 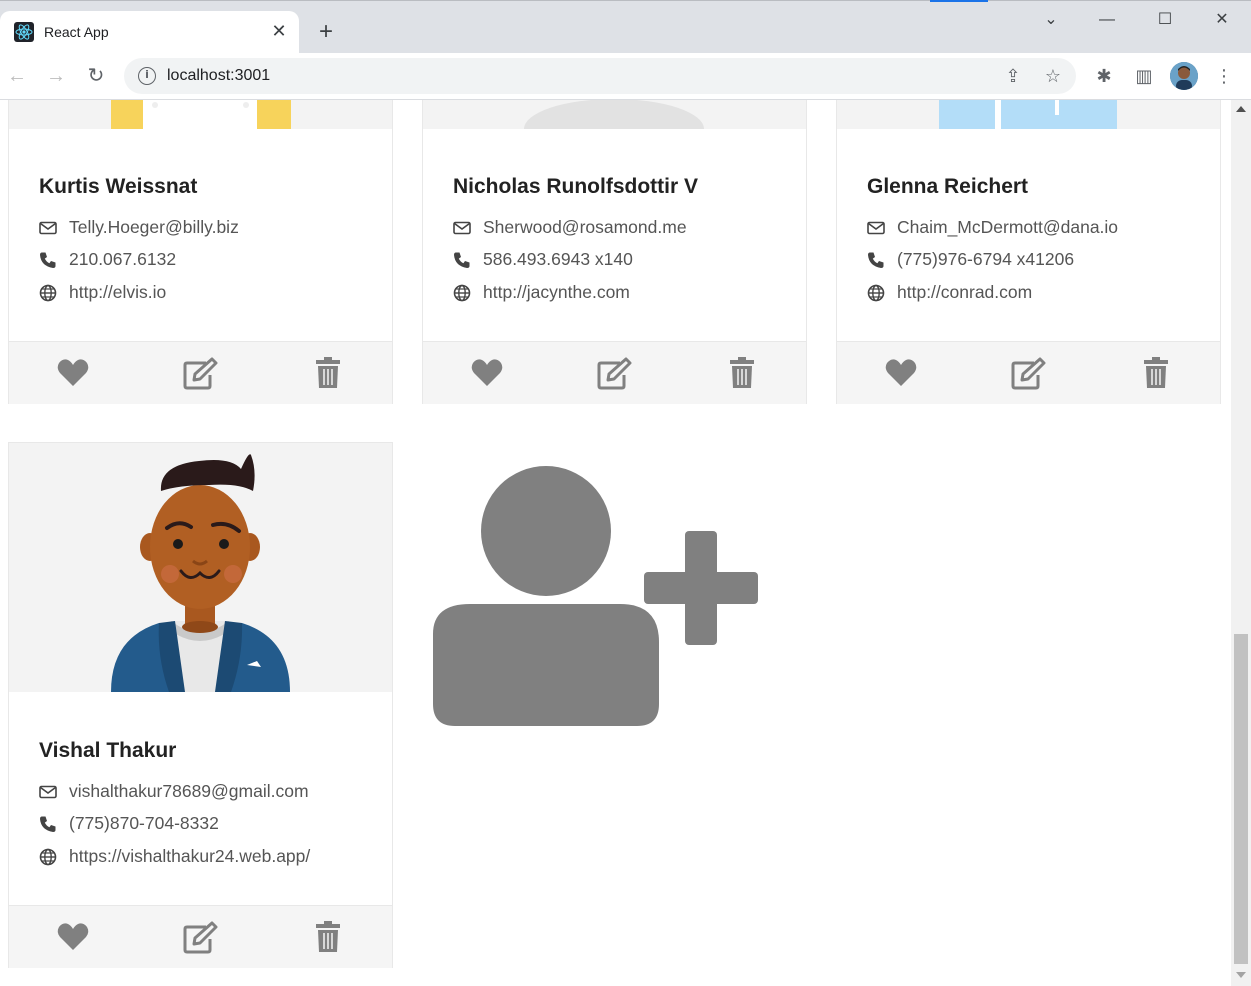 What do you see at coordinates (585, 227) in the screenshot?
I see `contact-email: Sherwood@rosamond.me` at bounding box center [585, 227].